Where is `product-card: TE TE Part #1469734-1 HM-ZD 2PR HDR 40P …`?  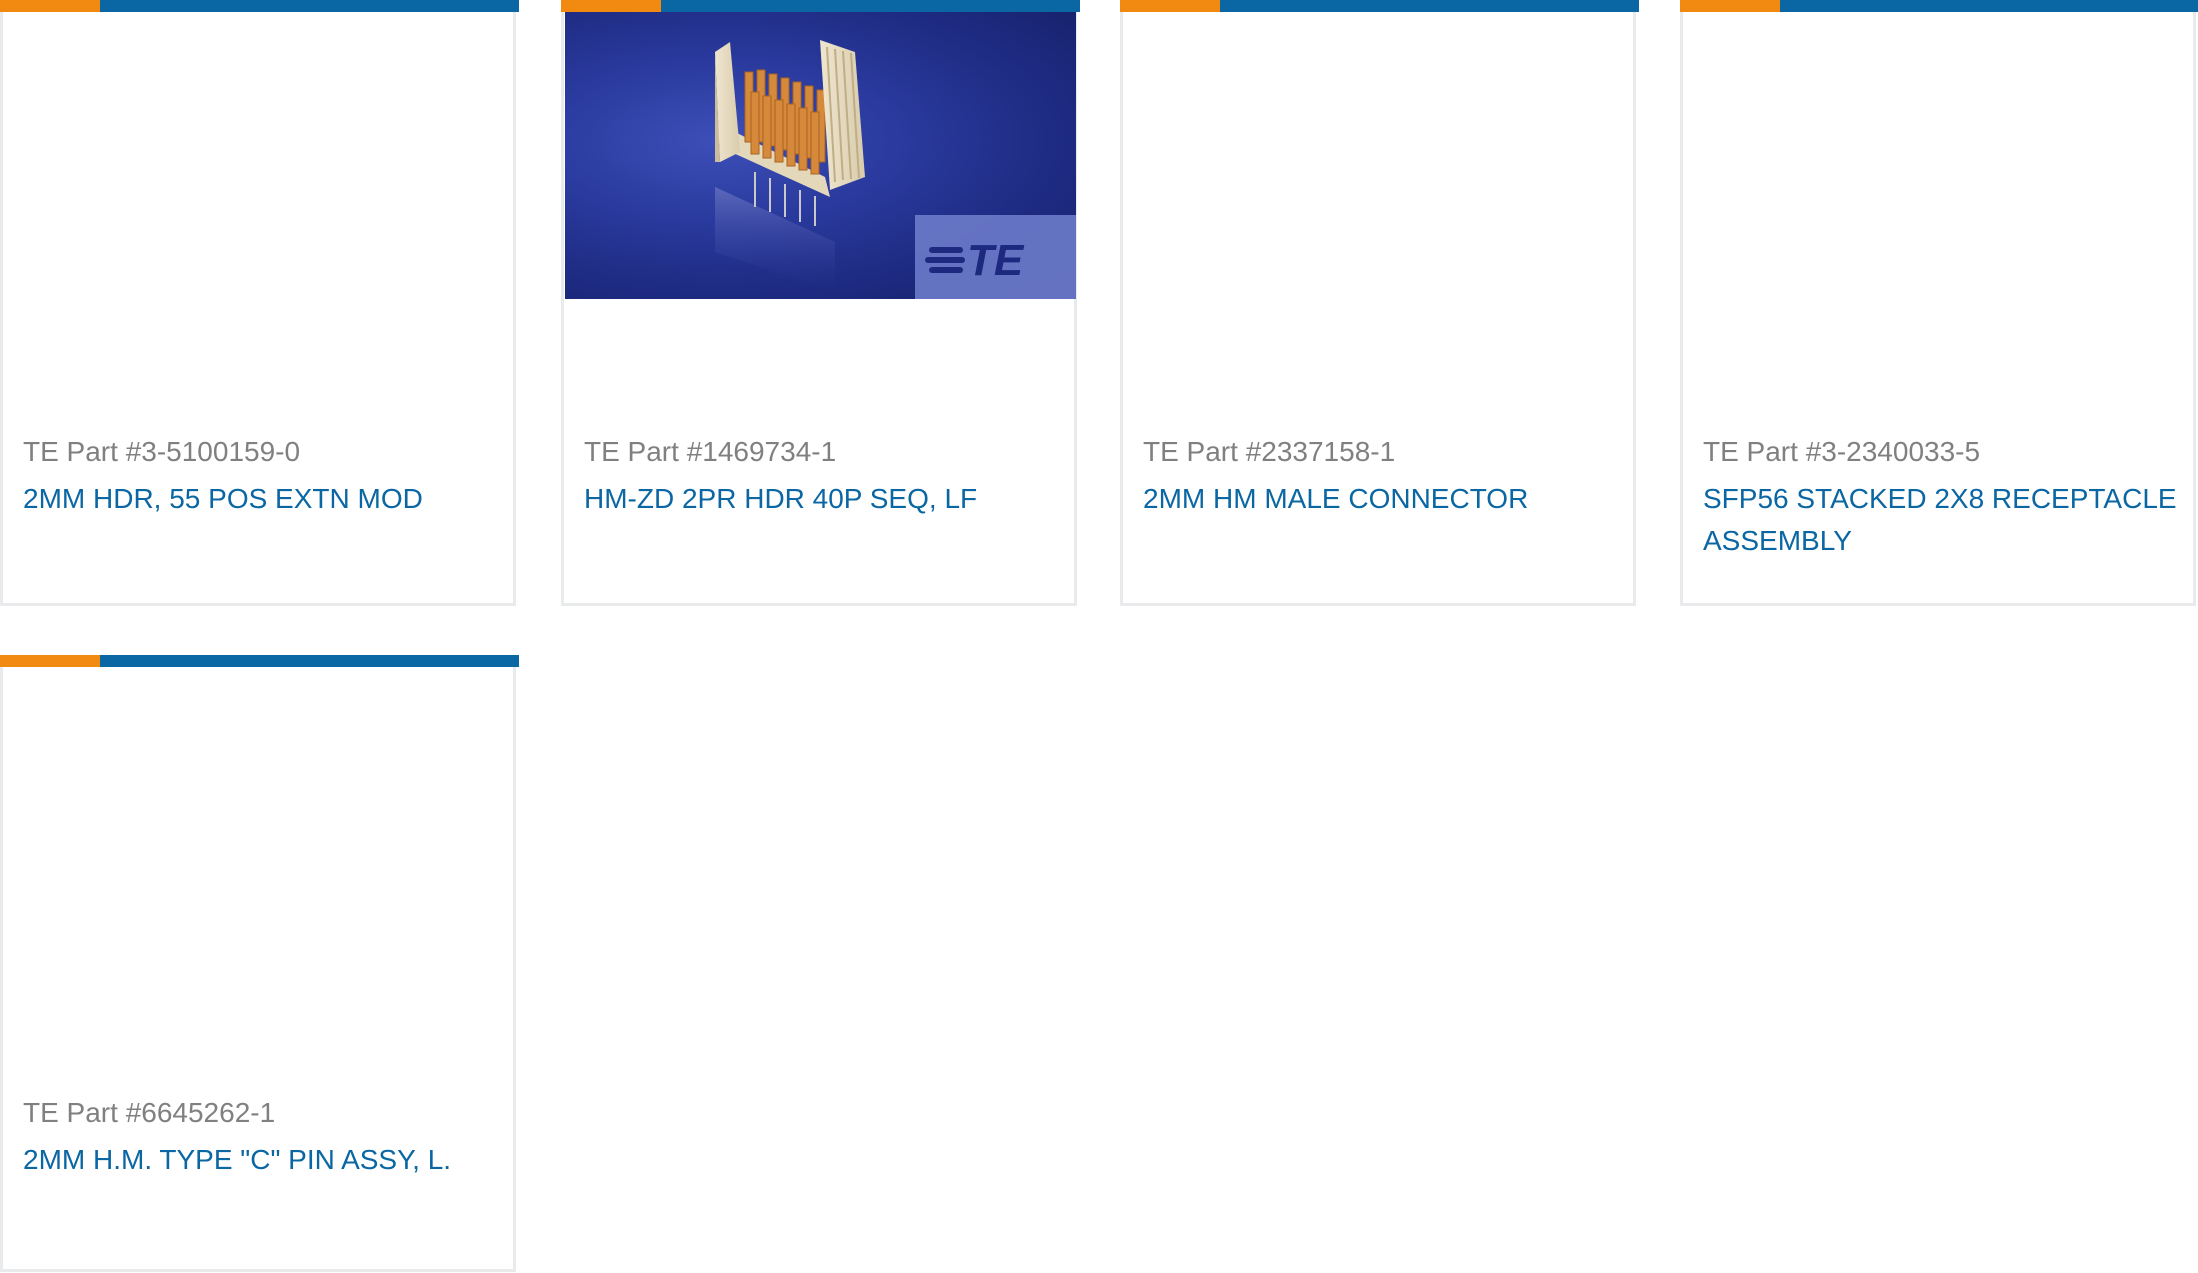 product-card: TE TE Part #1469734-1 HM-ZD 2PR HDR 40P … is located at coordinates (820, 303).